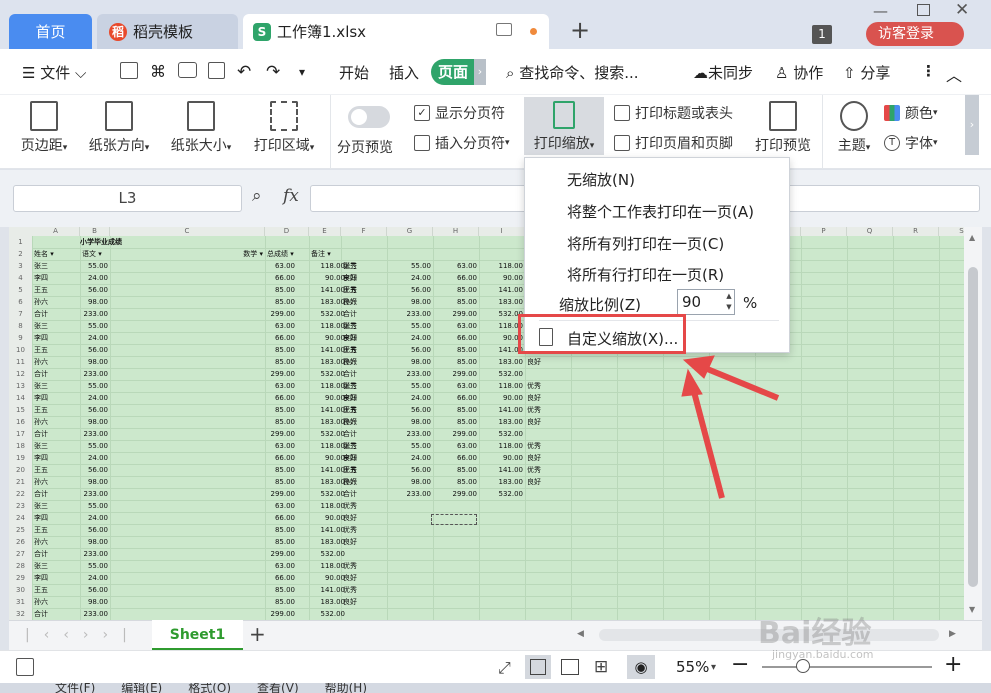 This screenshot has height=693, width=991. I want to click on cell: 55.00, so click(95, 446).